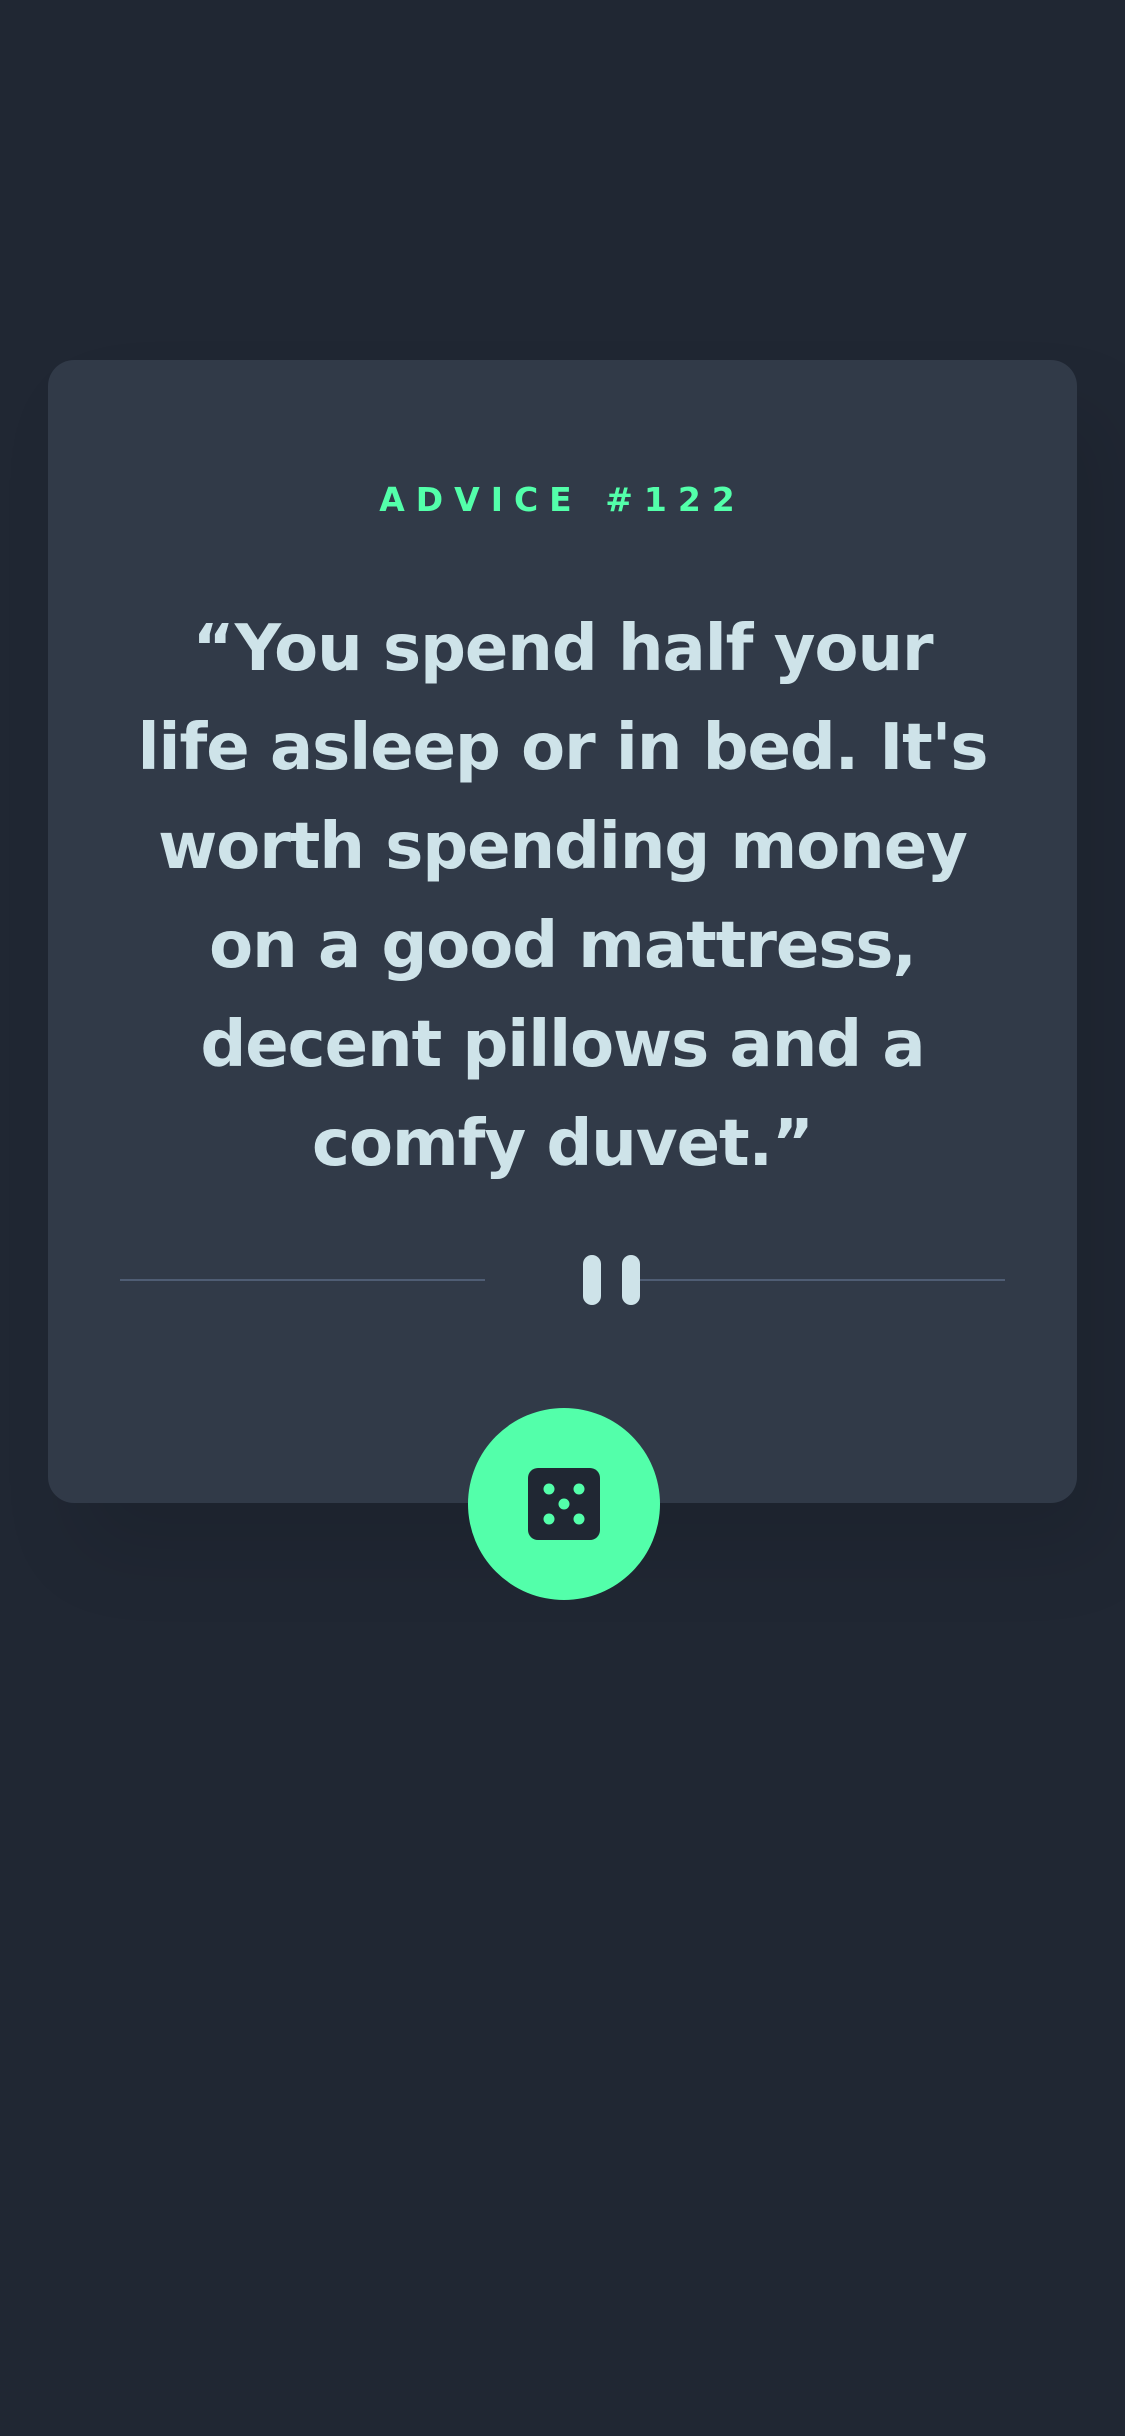 The width and height of the screenshot is (1125, 2436). I want to click on dice-icon, so click(564, 1504).